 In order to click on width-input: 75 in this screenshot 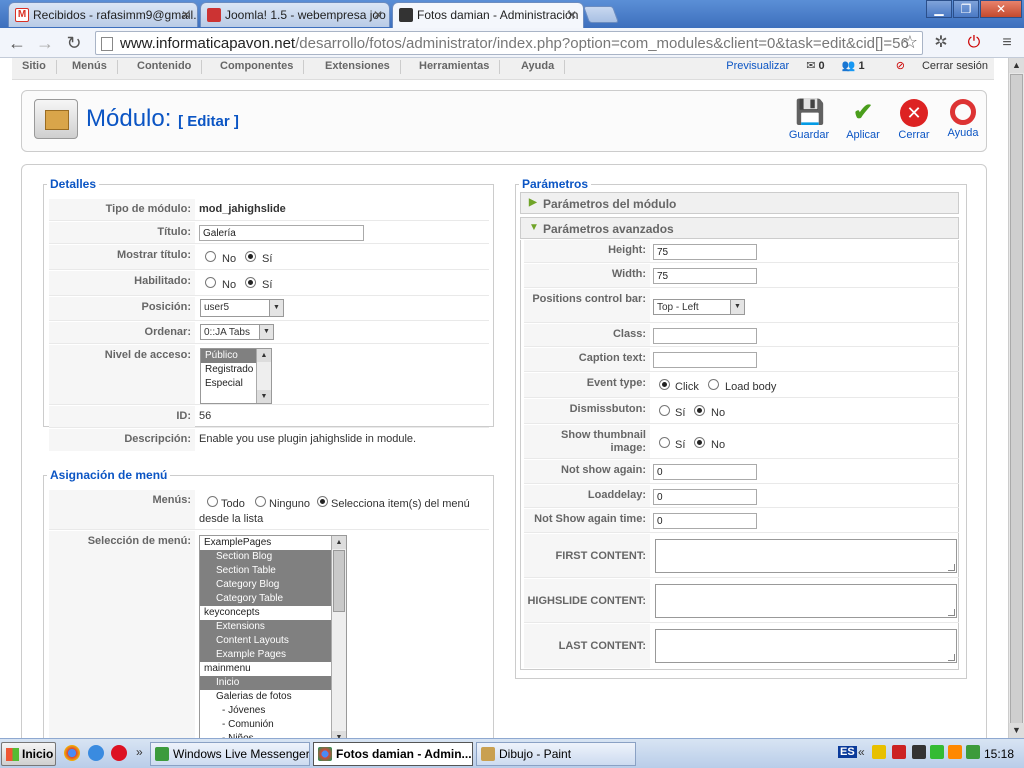, I will do `click(705, 276)`.